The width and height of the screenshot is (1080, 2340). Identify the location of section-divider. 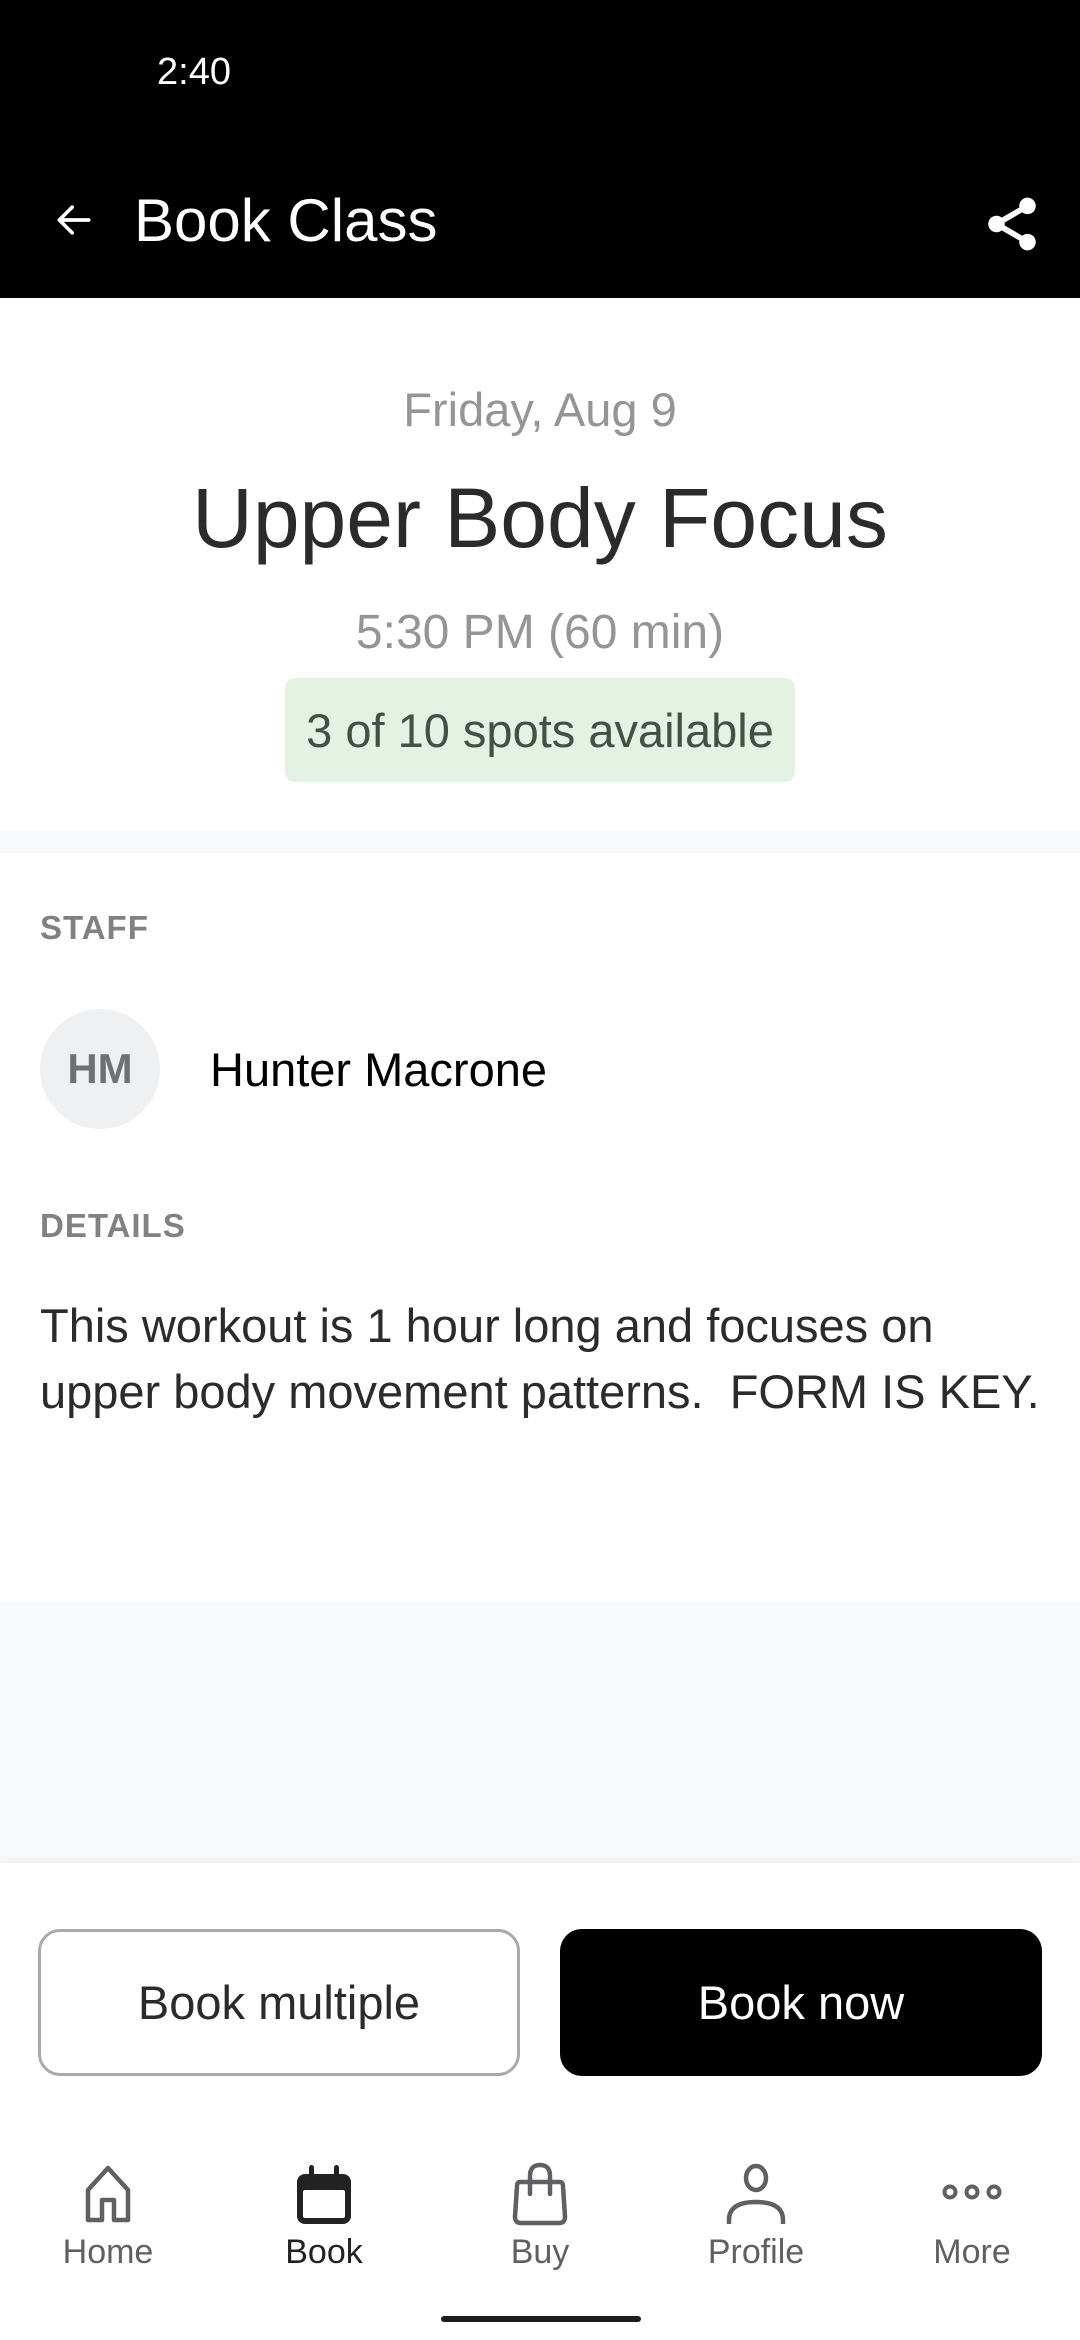
(540, 841).